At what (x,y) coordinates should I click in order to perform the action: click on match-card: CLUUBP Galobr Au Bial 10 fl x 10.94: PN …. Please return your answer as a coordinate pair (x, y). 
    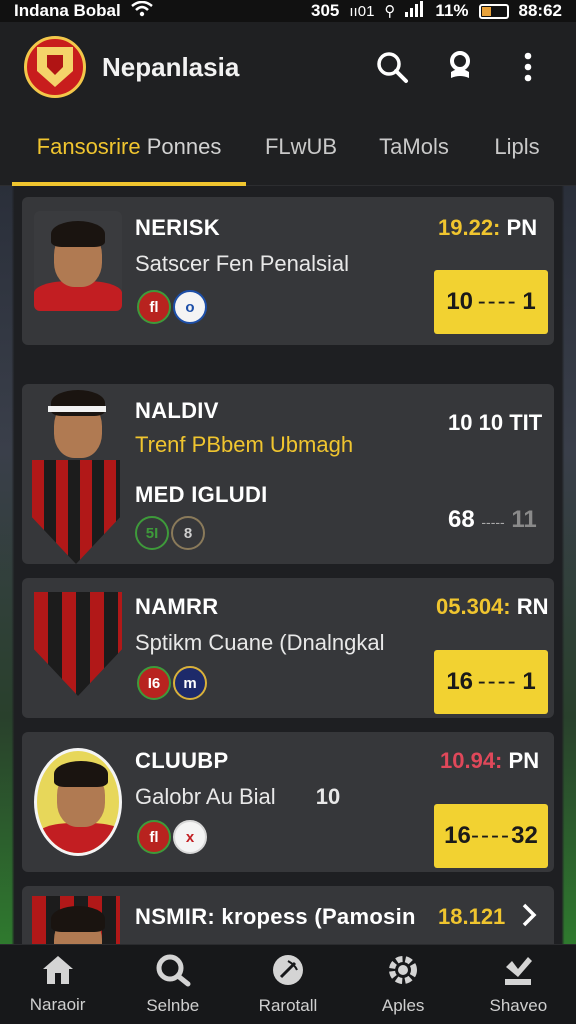
    Looking at the image, I should click on (288, 802).